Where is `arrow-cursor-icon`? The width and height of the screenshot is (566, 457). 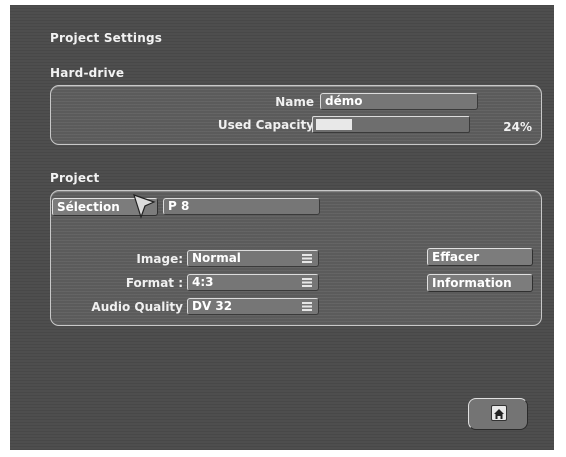 arrow-cursor-icon is located at coordinates (145, 209).